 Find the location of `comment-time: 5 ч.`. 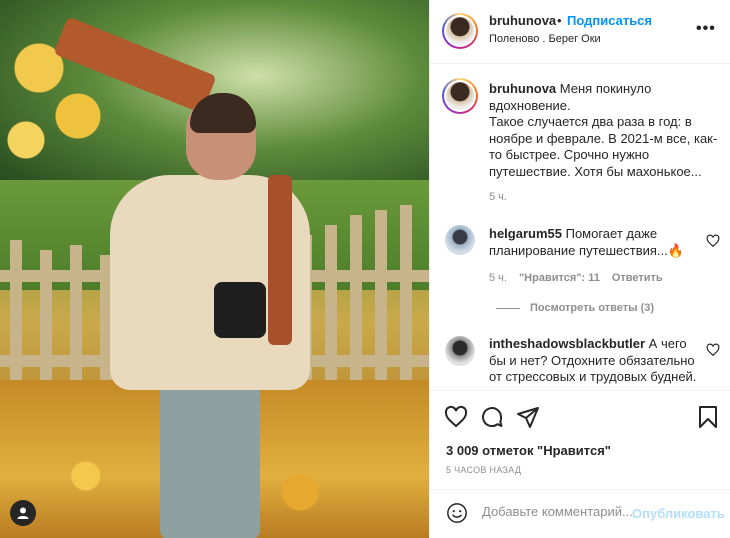

comment-time: 5 ч. is located at coordinates (498, 278).